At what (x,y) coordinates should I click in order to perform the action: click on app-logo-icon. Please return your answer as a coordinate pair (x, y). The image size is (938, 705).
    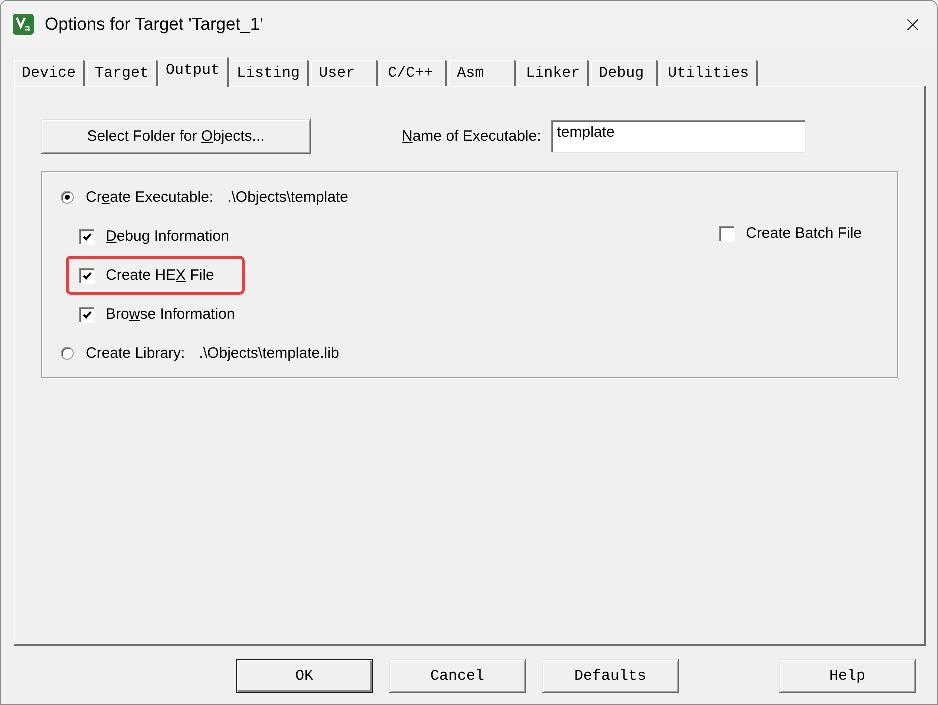
    Looking at the image, I should click on (23, 24).